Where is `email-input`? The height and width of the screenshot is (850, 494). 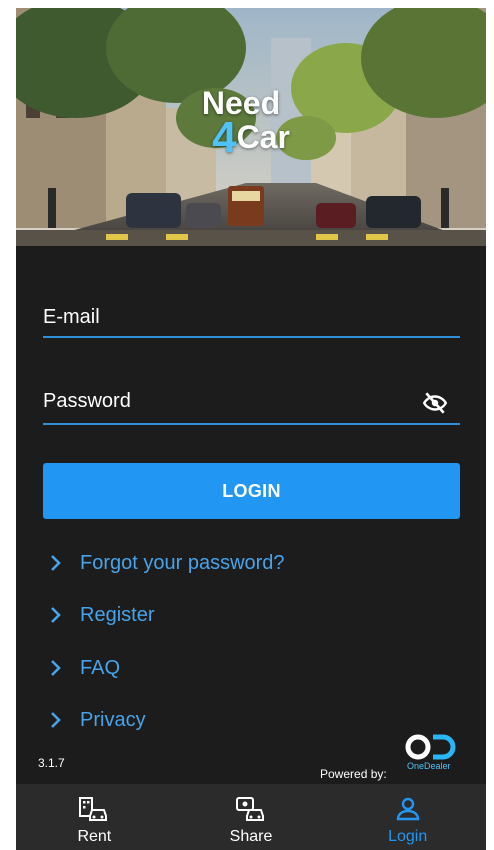 email-input is located at coordinates (223, 317).